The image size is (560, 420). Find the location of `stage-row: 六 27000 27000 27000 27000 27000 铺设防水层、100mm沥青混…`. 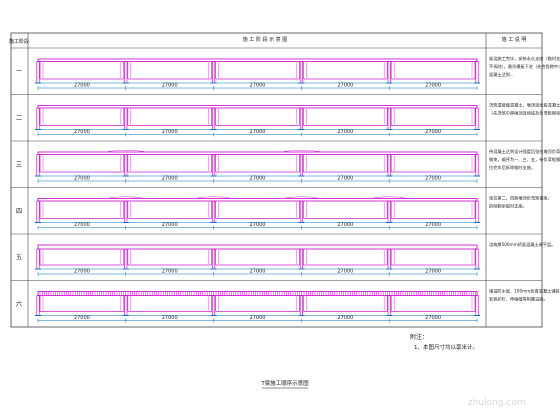

stage-row: 六 27000 27000 27000 27000 27000 铺设防水层、100mm沥青混… is located at coordinates (288, 305).